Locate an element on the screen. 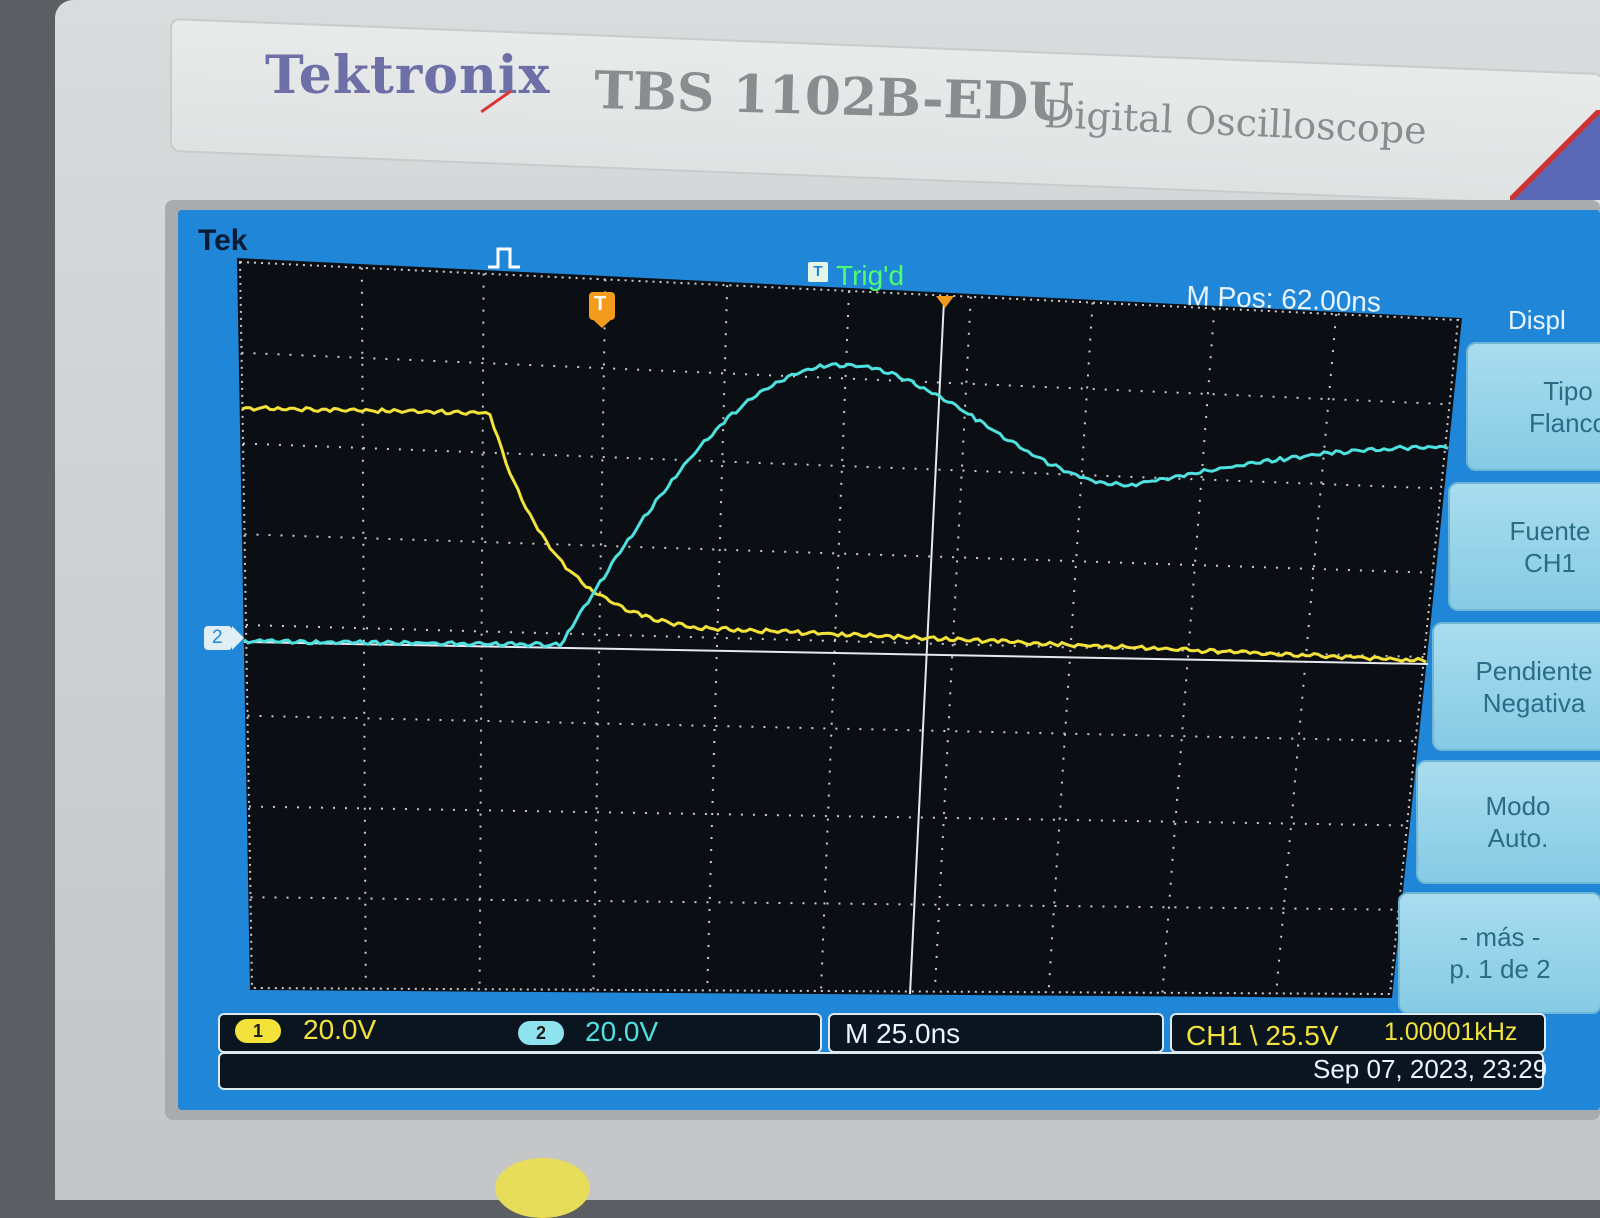 The width and height of the screenshot is (1600, 1218). trigger-status: Trig'd is located at coordinates (870, 275).